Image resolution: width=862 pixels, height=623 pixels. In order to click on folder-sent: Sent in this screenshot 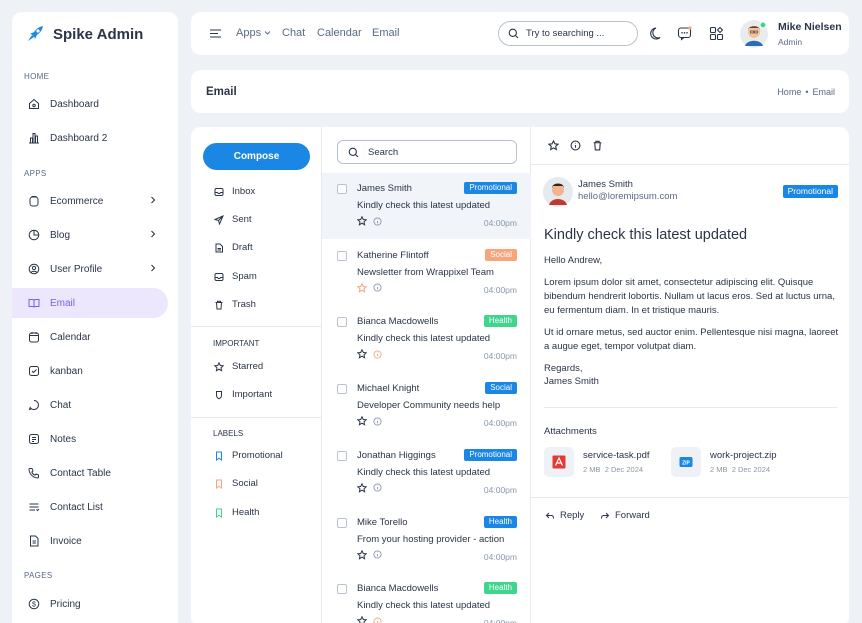, I will do `click(233, 219)`.